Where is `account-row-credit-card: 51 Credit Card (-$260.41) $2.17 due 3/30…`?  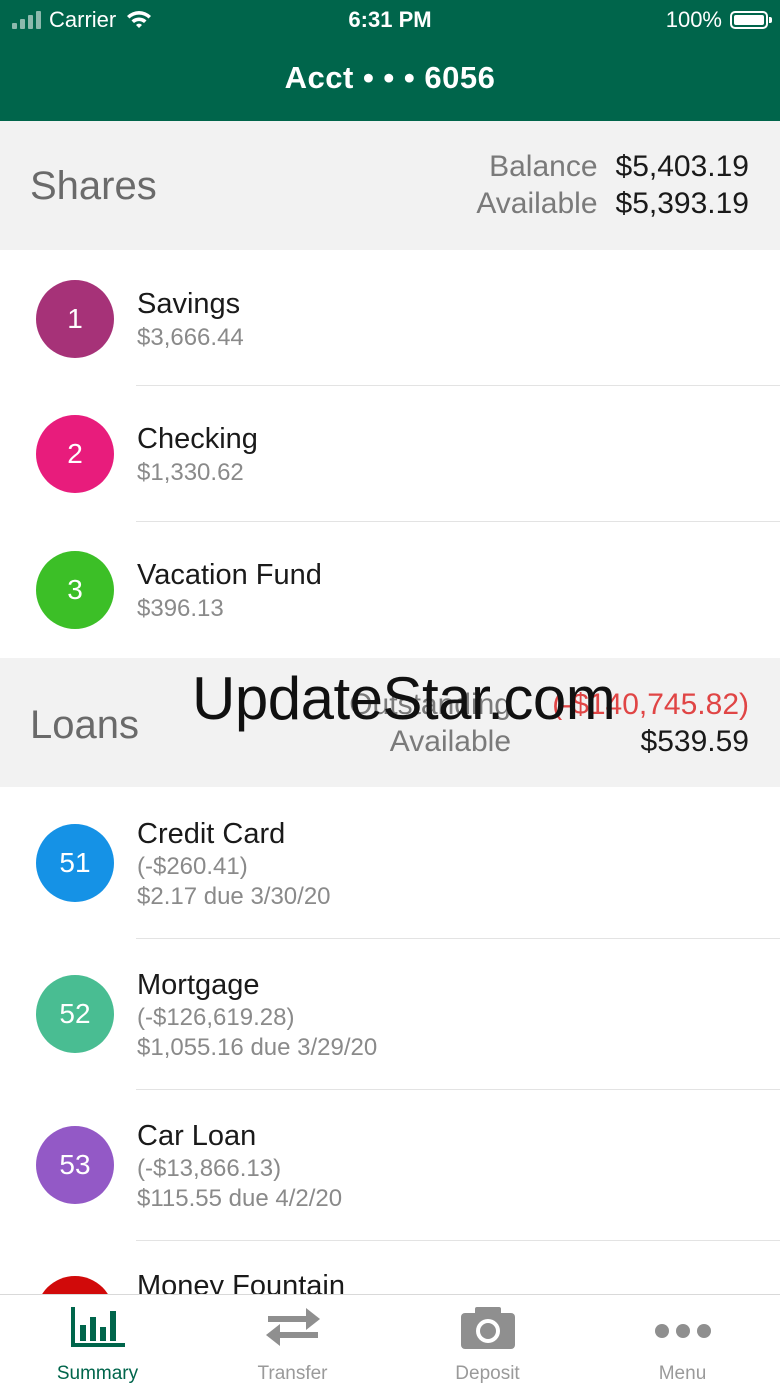
account-row-credit-card: 51 Credit Card (-$260.41) $2.17 due 3/30… is located at coordinates (390, 863).